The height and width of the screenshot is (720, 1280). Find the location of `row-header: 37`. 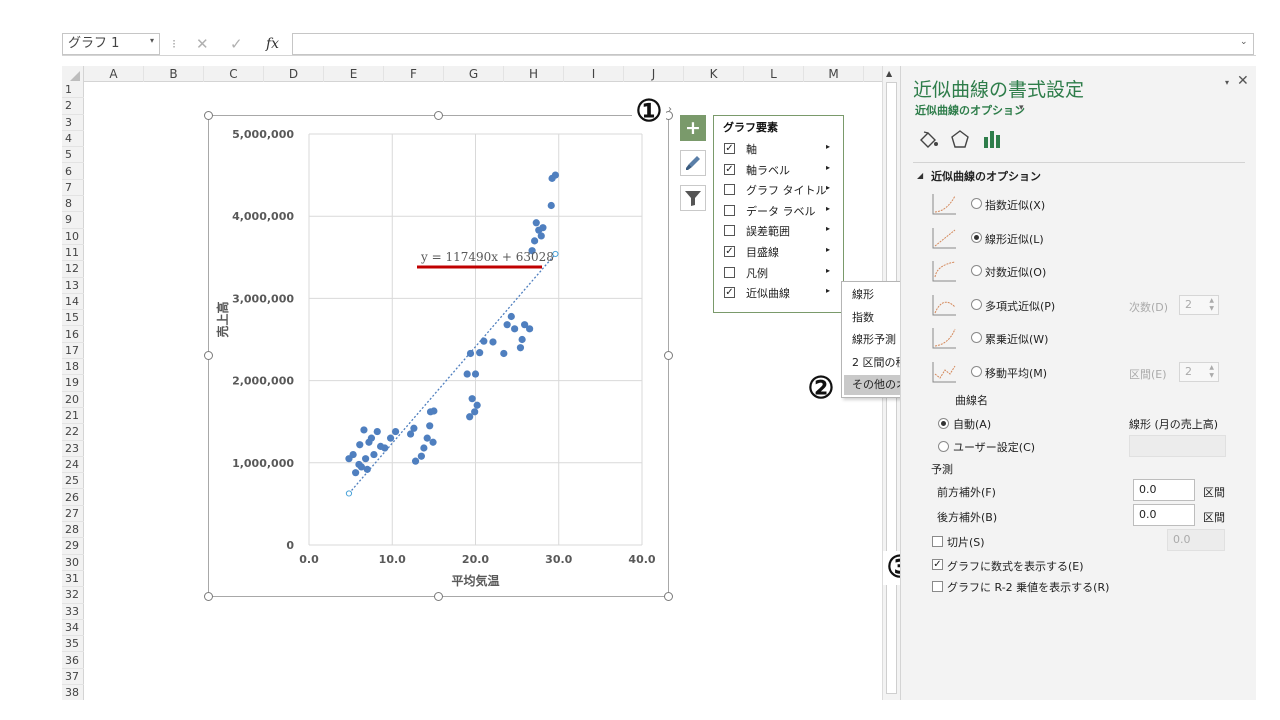

row-header: 37 is located at coordinates (73, 677).